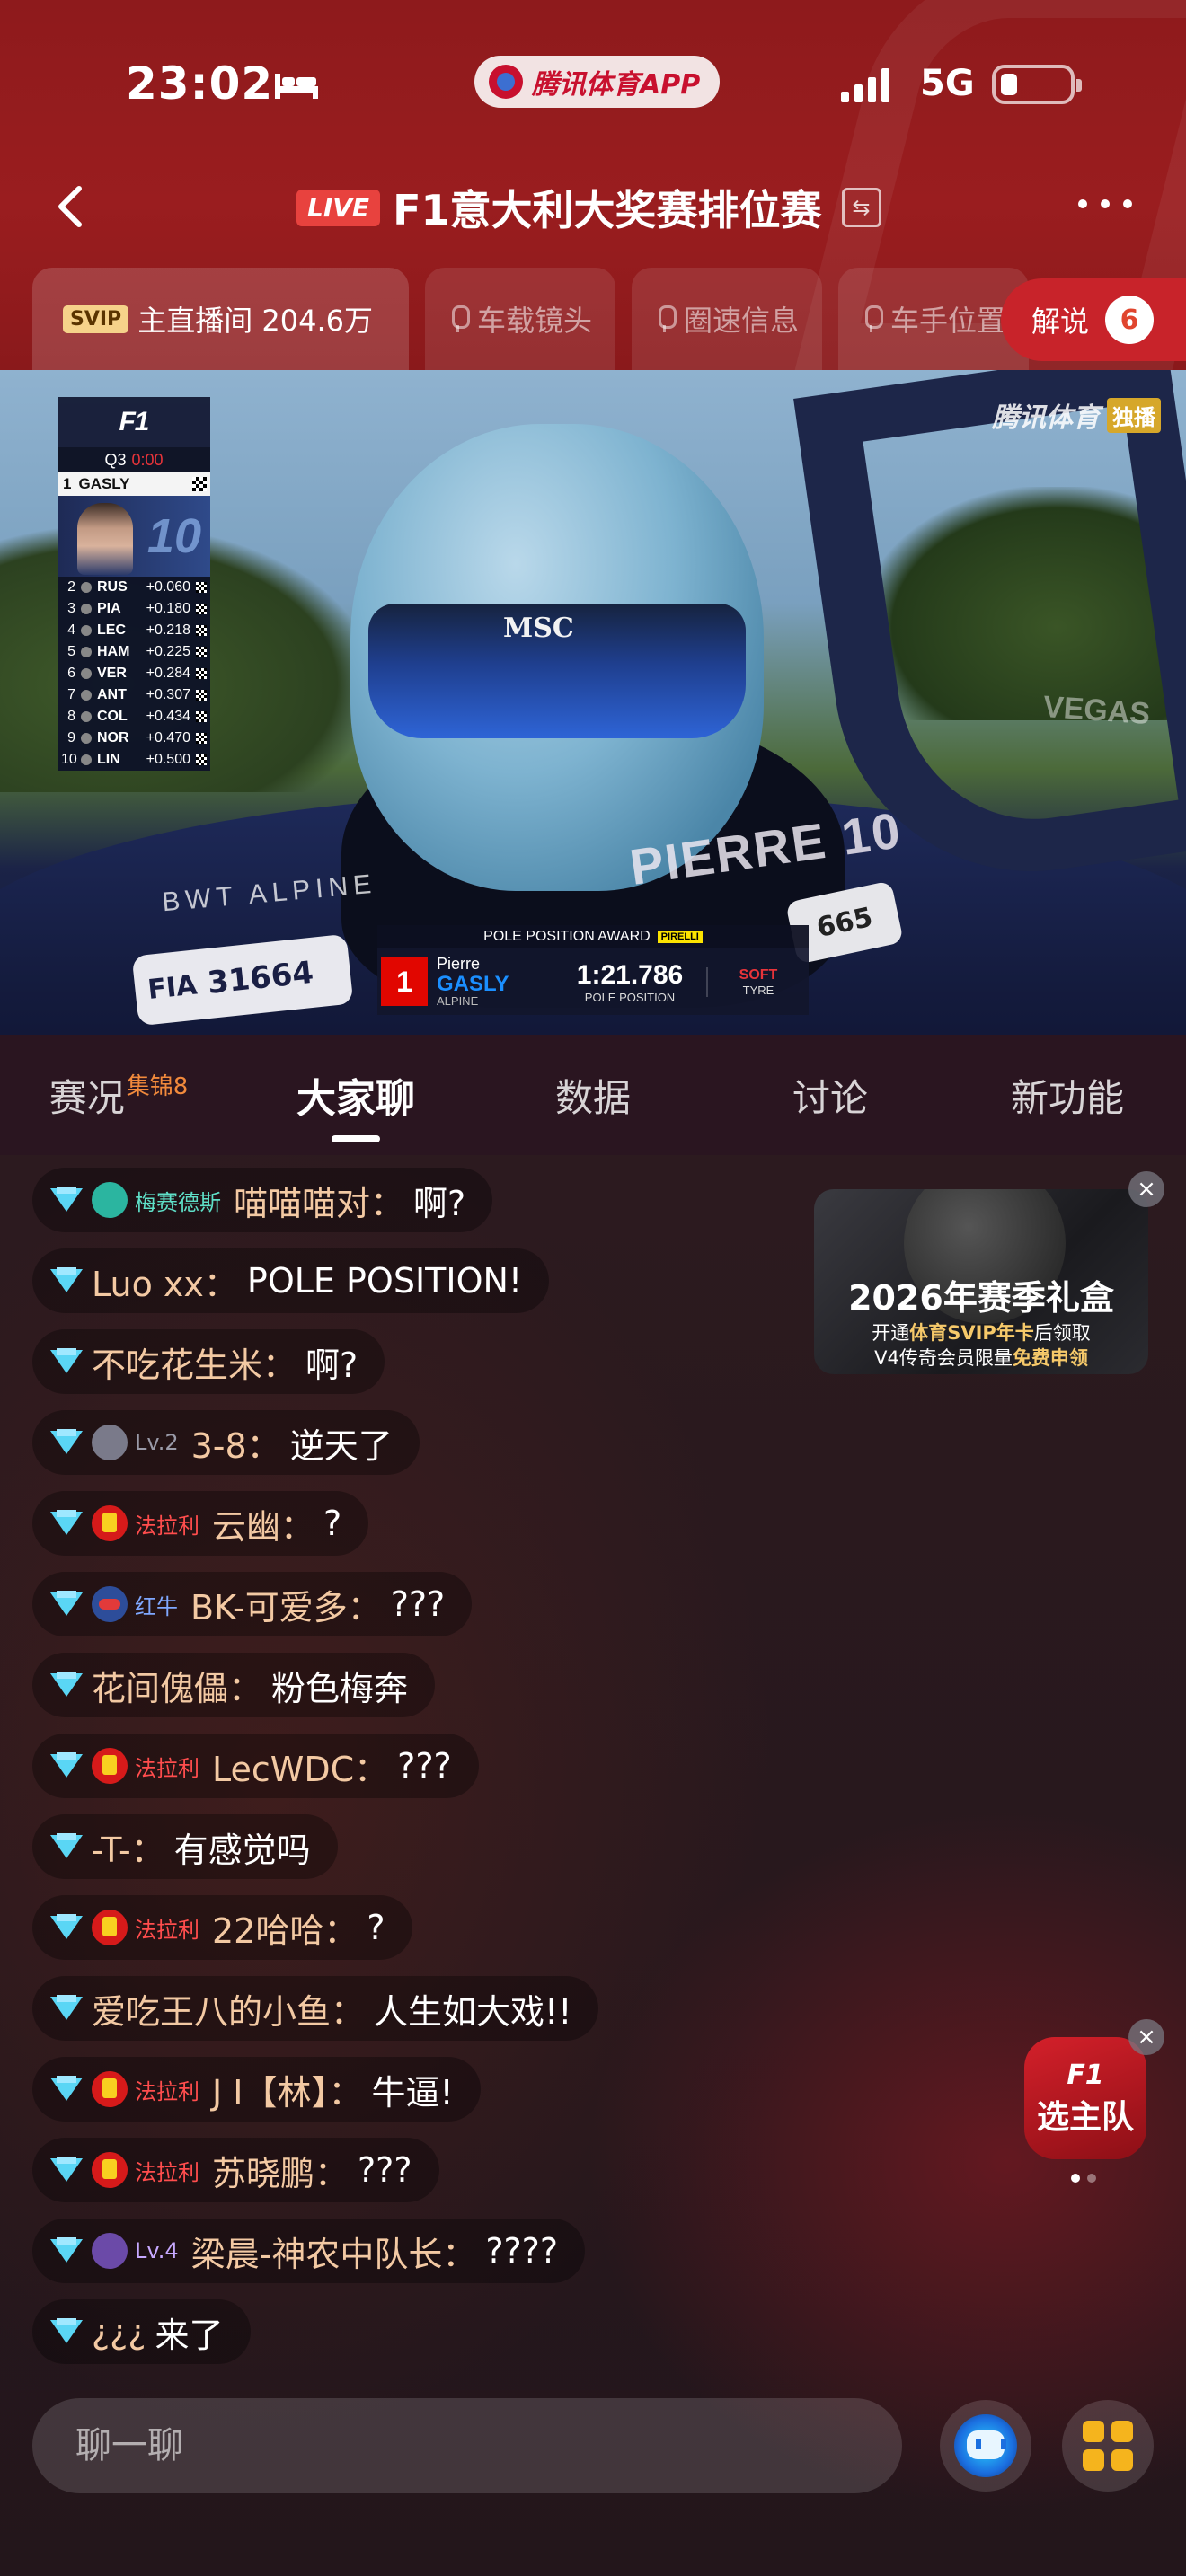 The width and height of the screenshot is (1186, 2576). What do you see at coordinates (404, 981) in the screenshot?
I see `pole-pos: 1` at bounding box center [404, 981].